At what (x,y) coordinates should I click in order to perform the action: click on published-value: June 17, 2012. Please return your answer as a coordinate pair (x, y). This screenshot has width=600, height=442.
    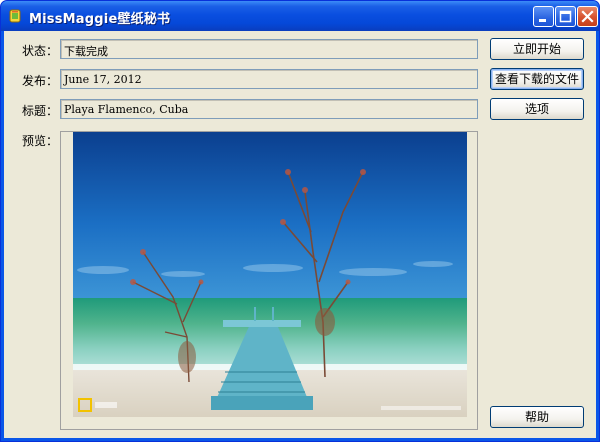
    Looking at the image, I should click on (103, 79).